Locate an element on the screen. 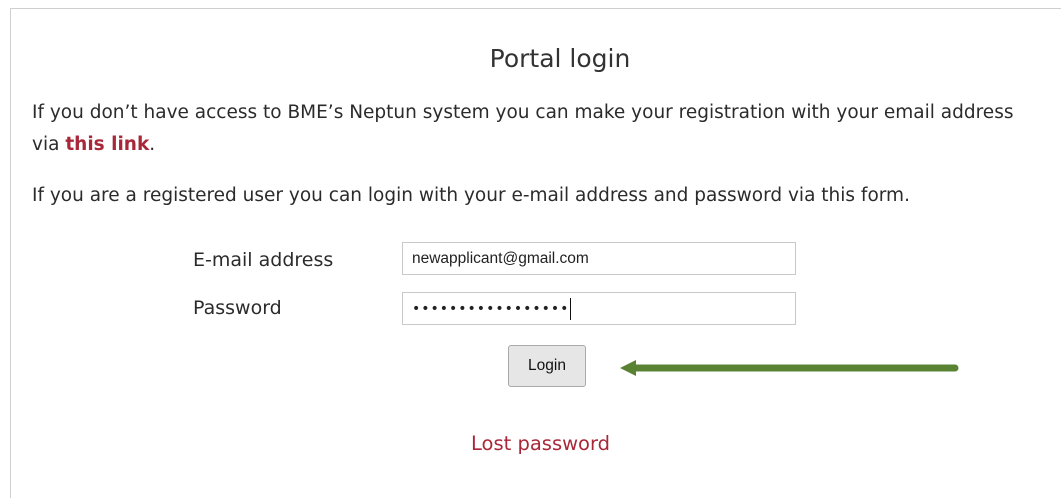 Image resolution: width=1061 pixels, height=498 pixels. text-caret is located at coordinates (571, 308).